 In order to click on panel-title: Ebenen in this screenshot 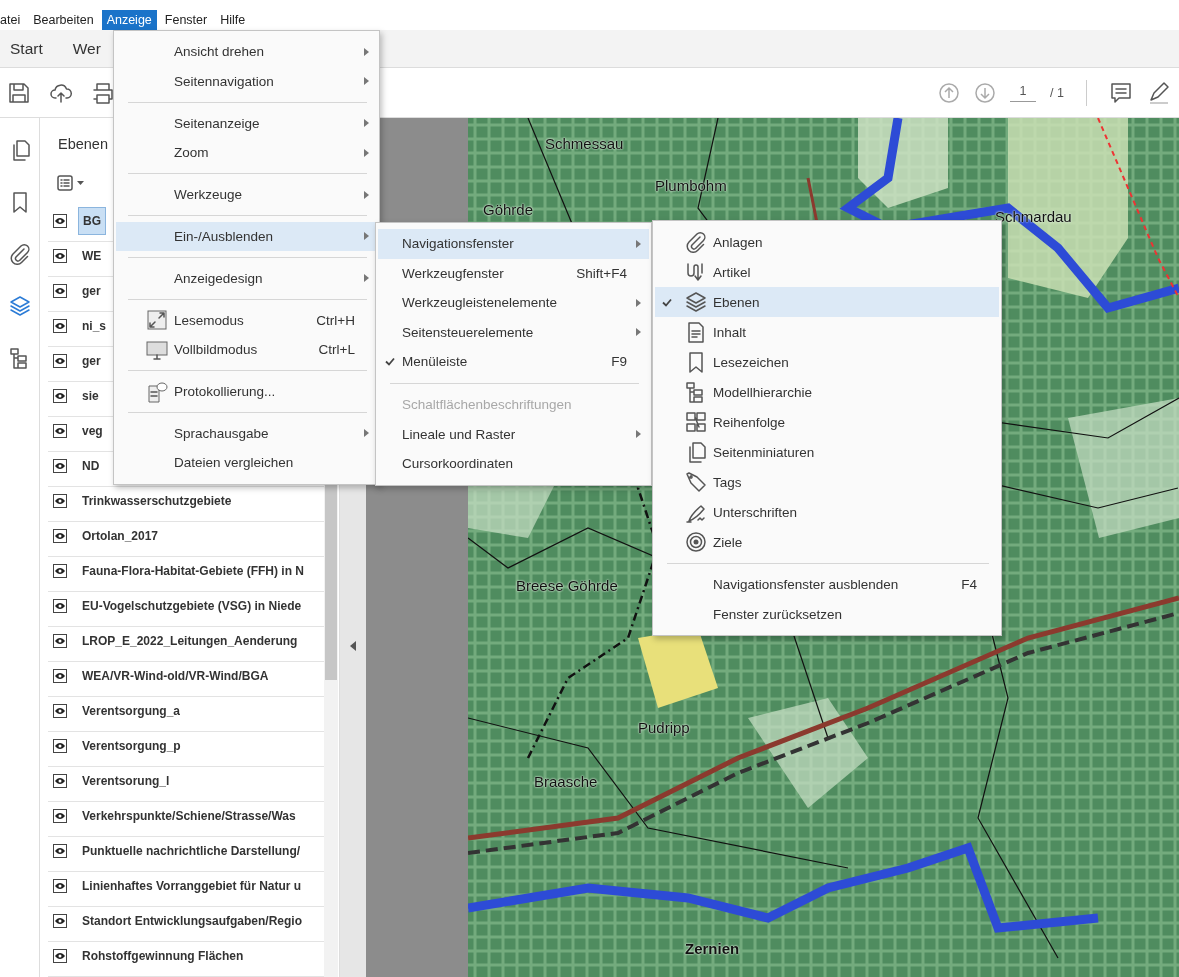, I will do `click(83, 145)`.